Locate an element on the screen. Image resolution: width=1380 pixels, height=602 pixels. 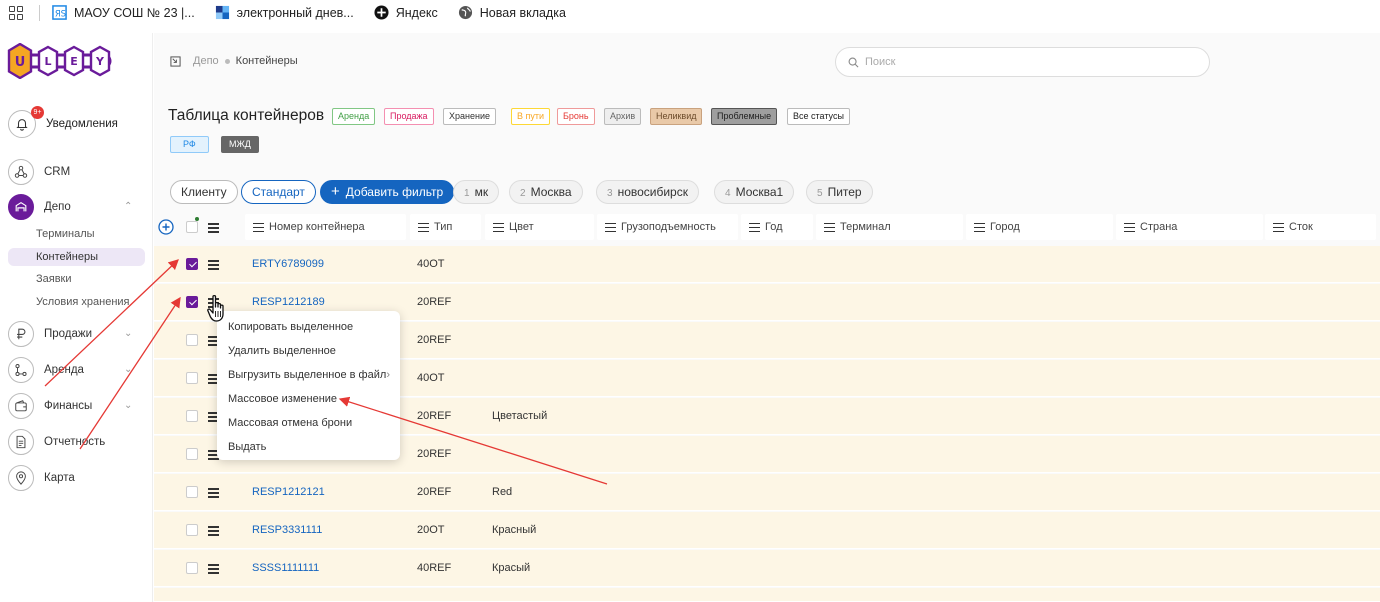
tag-booking: Бронь is located at coordinates (576, 116).